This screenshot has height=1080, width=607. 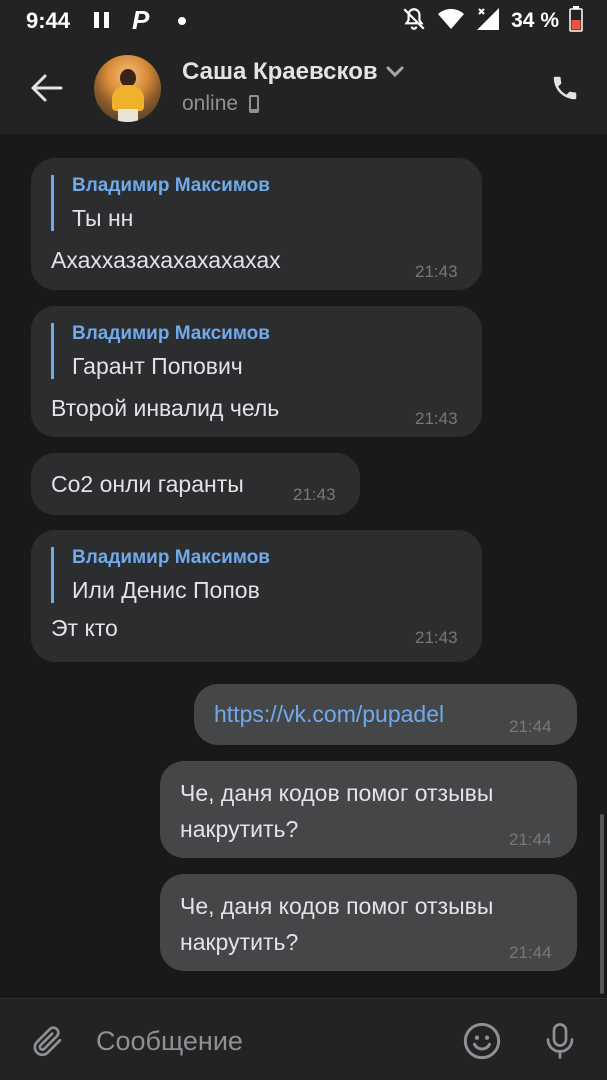 I want to click on message-text: Со2 онли гаранты, so click(x=147, y=484).